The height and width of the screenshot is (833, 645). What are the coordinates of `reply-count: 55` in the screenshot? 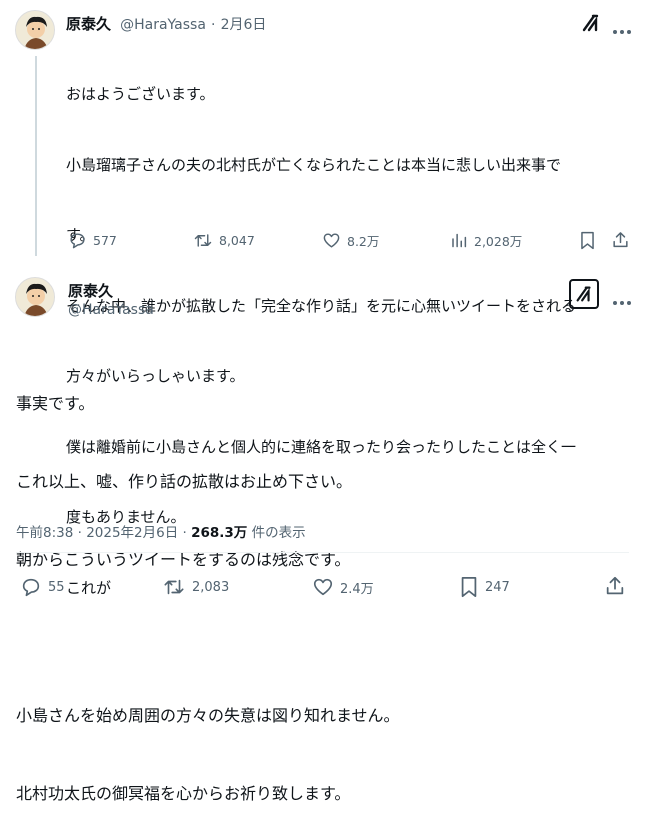 It's located at (56, 587).